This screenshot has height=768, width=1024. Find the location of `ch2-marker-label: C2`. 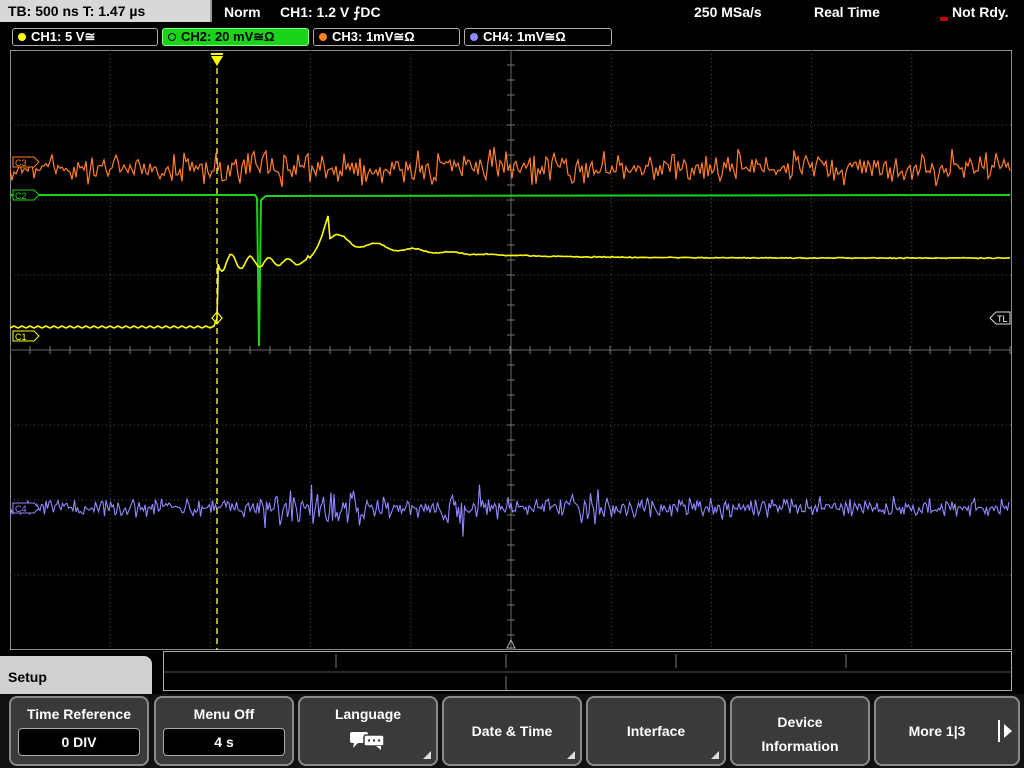

ch2-marker-label: C2 is located at coordinates (21, 196).